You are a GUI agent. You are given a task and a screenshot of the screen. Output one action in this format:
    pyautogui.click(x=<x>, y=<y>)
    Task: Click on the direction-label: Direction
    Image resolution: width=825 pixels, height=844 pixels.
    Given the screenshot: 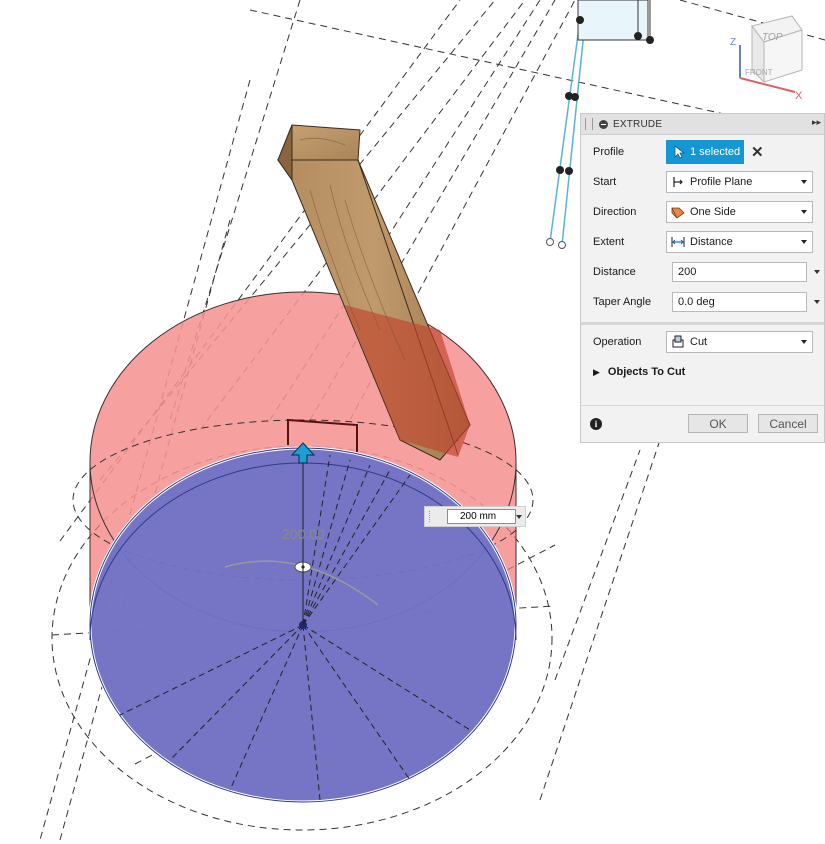 What is the action you would take?
    pyautogui.click(x=615, y=212)
    